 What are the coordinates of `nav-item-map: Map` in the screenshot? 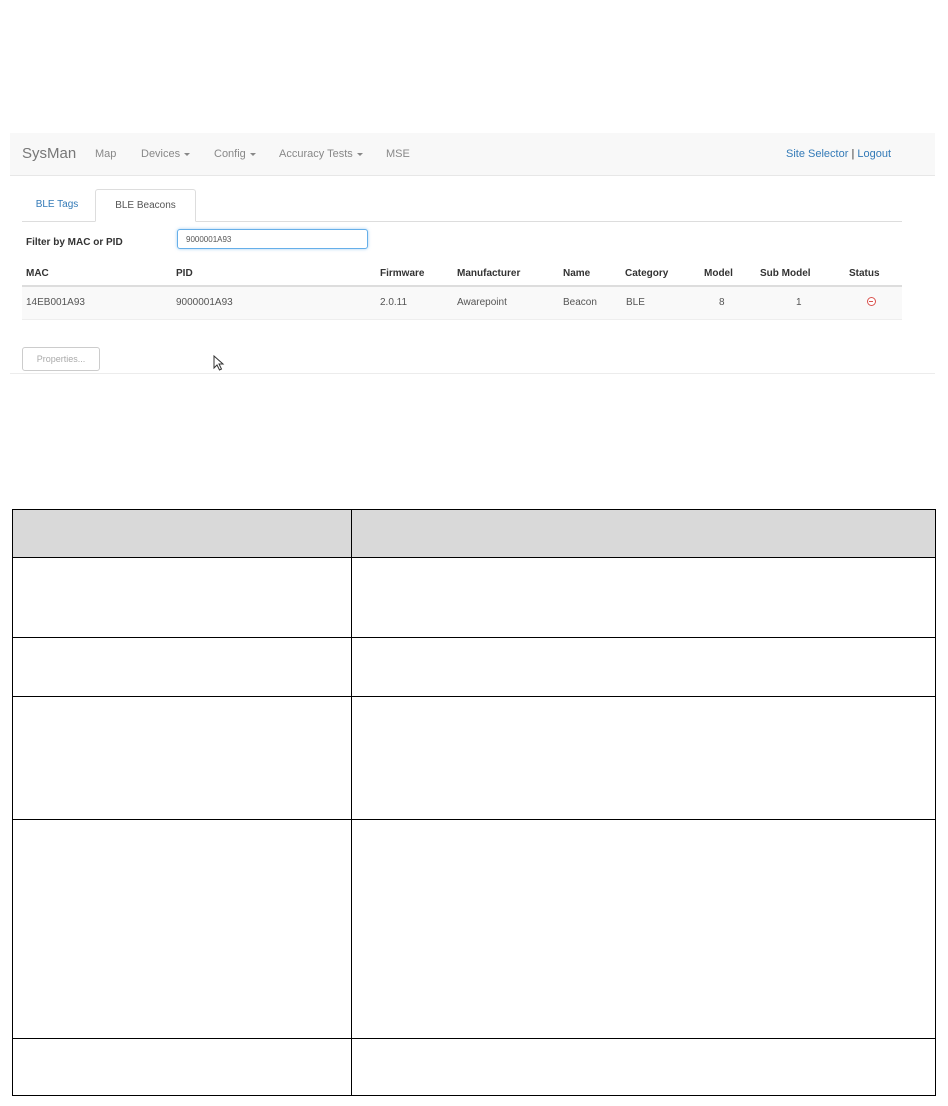 It's located at (105, 154).